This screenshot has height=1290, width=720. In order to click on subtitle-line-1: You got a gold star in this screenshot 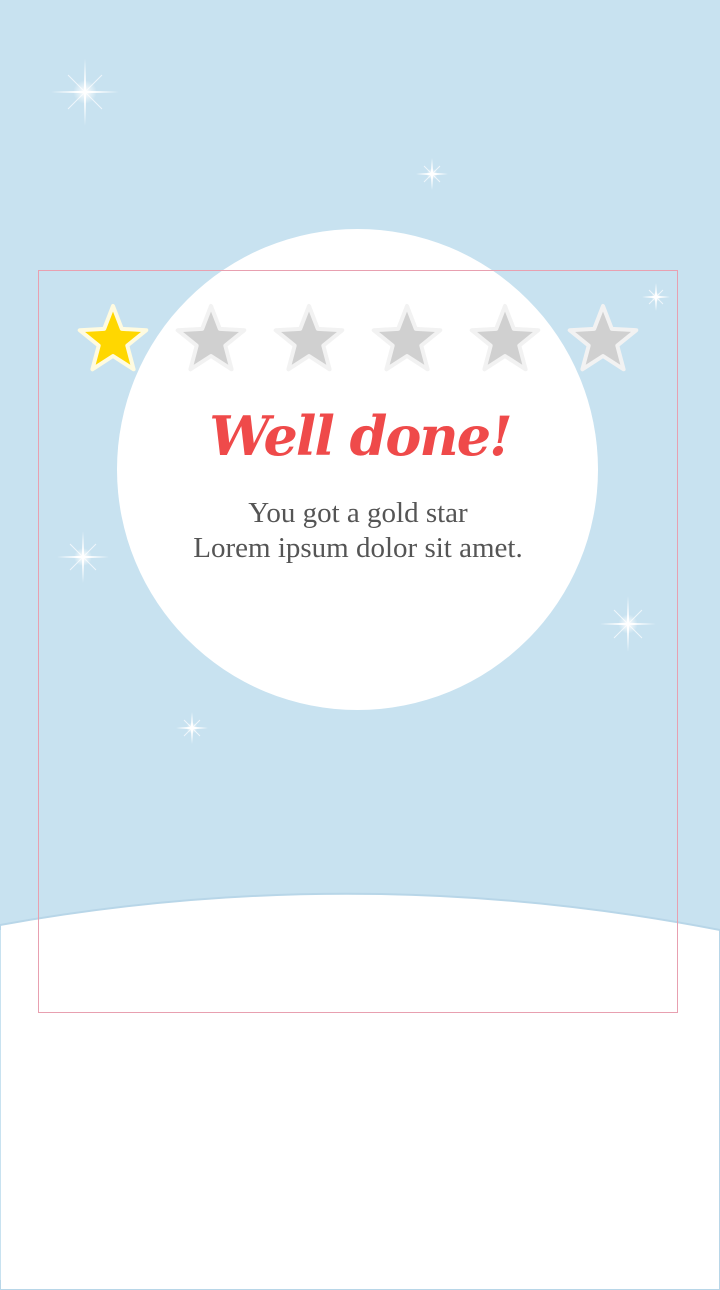, I will do `click(358, 513)`.